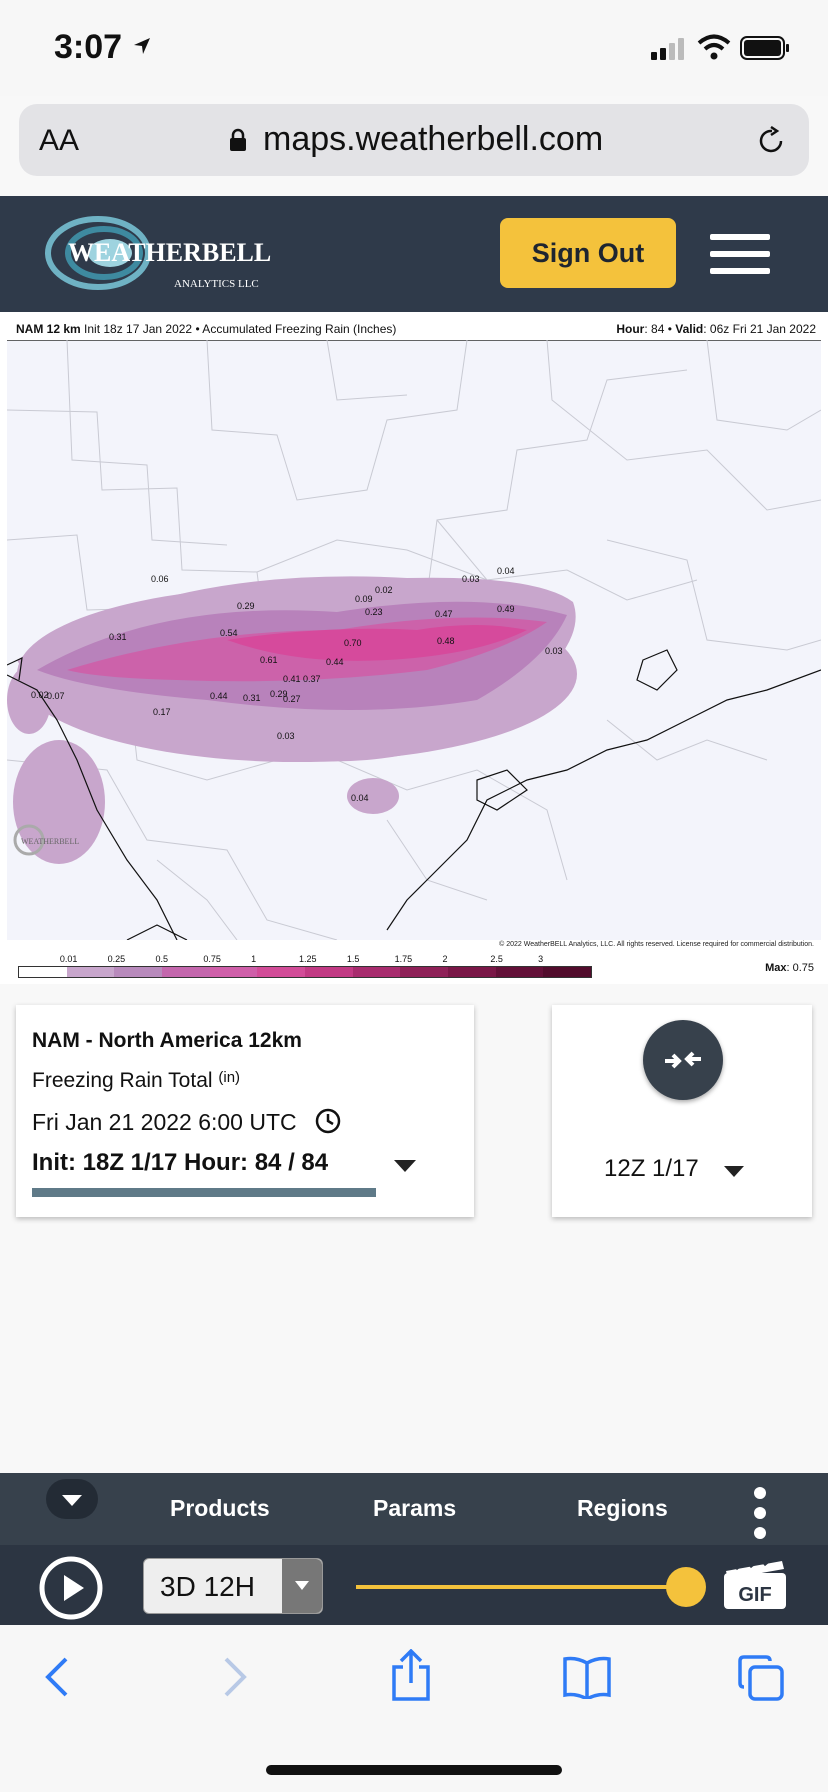 Image resolution: width=828 pixels, height=1792 pixels. Describe the element at coordinates (292, 699) in the screenshot. I see `map-value: 0.27` at that location.